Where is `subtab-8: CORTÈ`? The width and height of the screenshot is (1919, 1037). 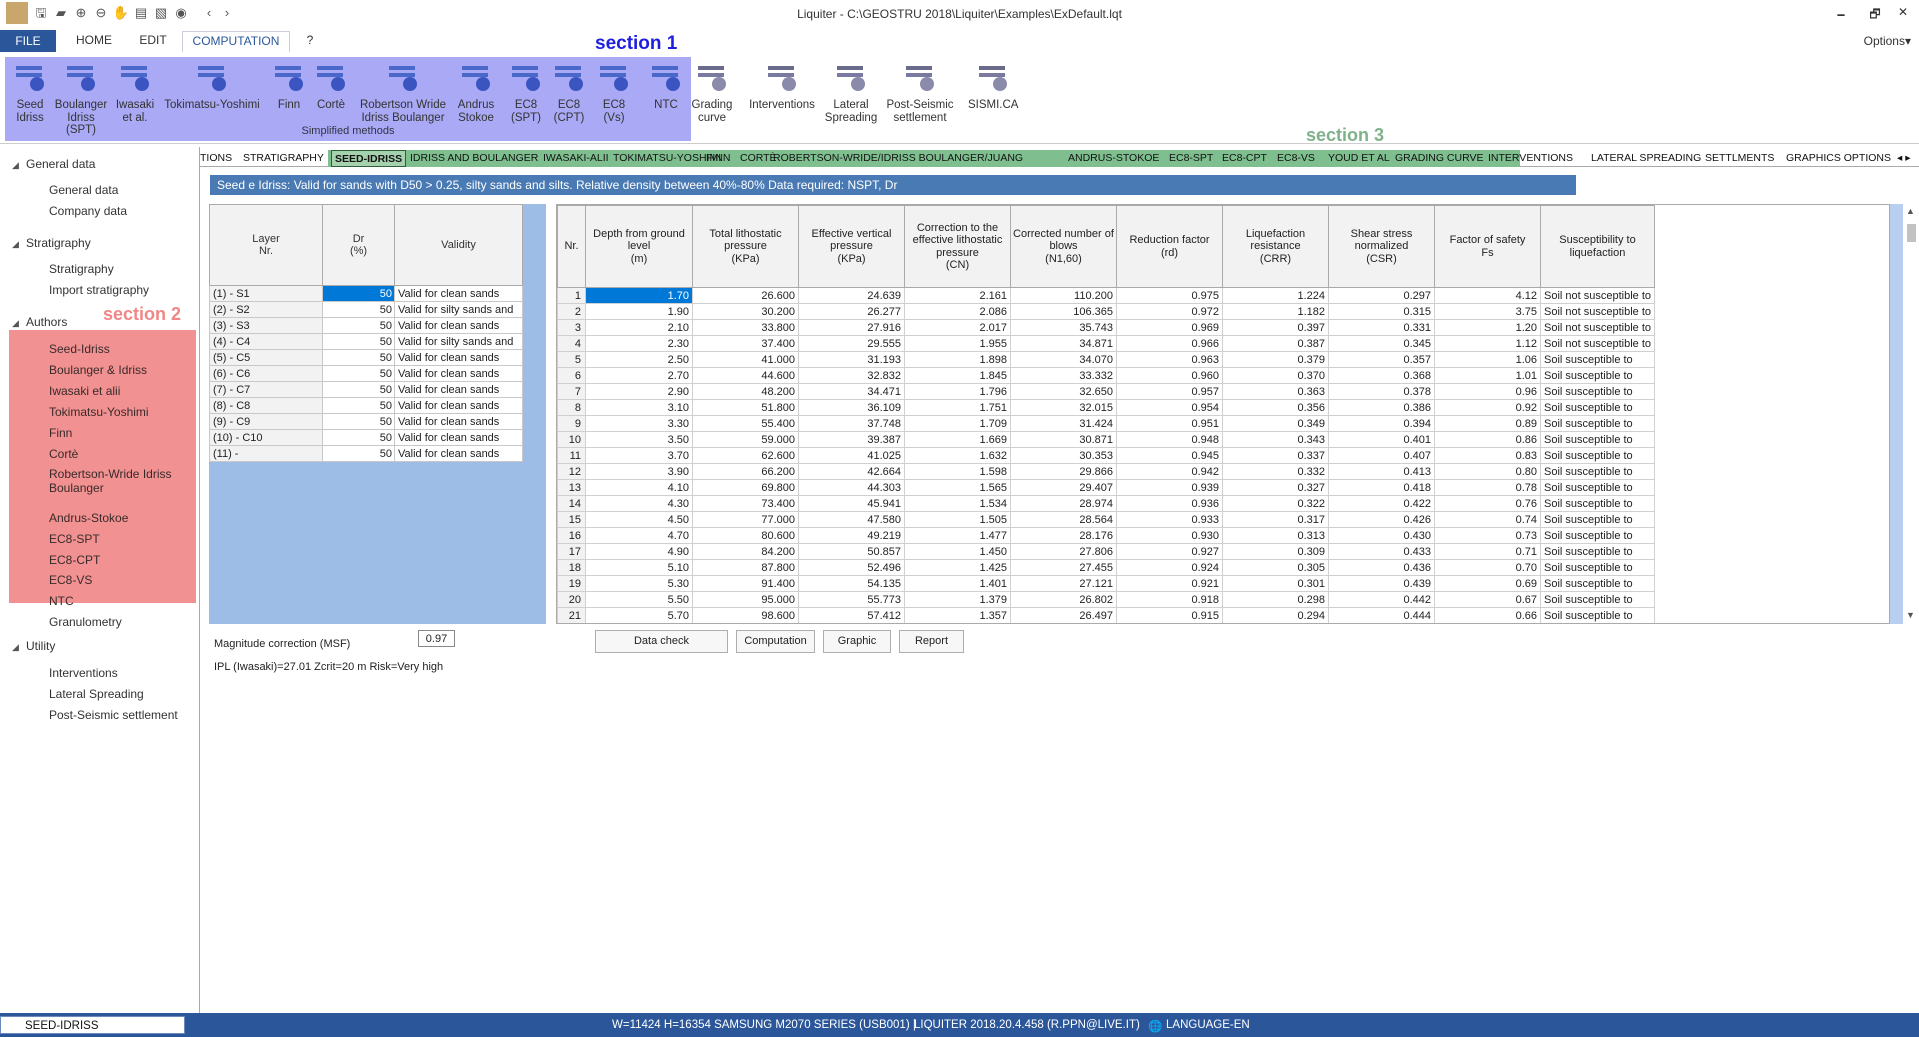 subtab-8: CORTÈ is located at coordinates (758, 158).